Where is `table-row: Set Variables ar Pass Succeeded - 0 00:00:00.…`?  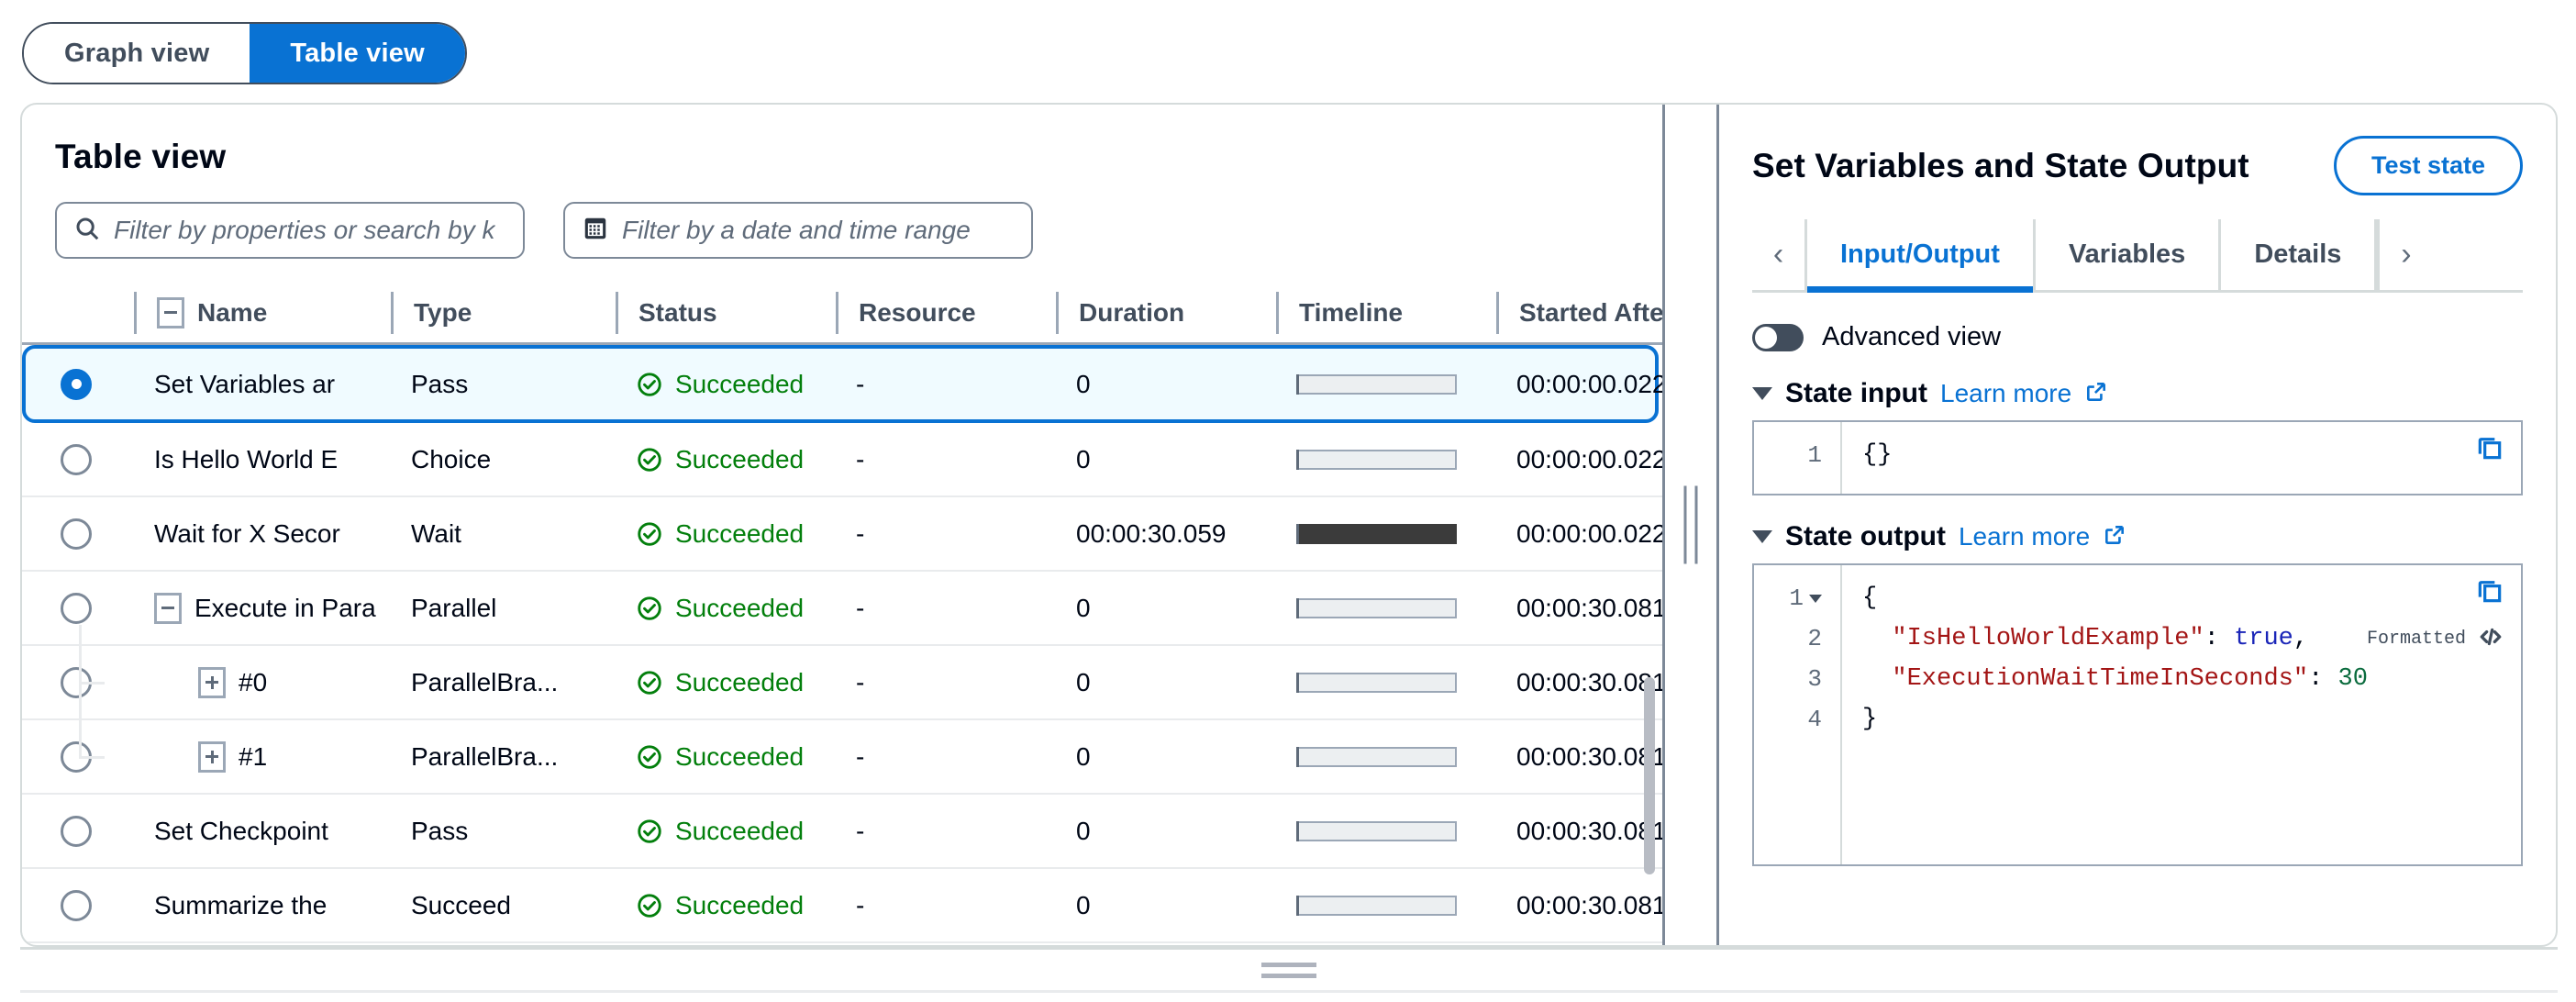
table-row: Set Variables ar Pass Succeeded - 0 00:00:00.… is located at coordinates (842, 384).